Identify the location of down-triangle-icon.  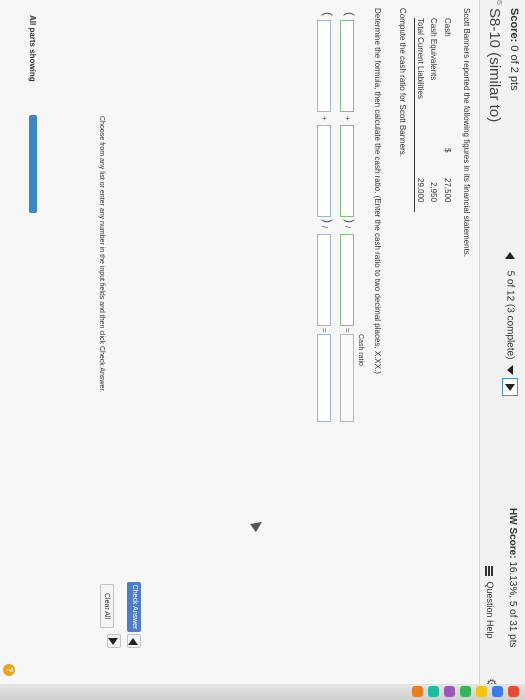
(510, 370).